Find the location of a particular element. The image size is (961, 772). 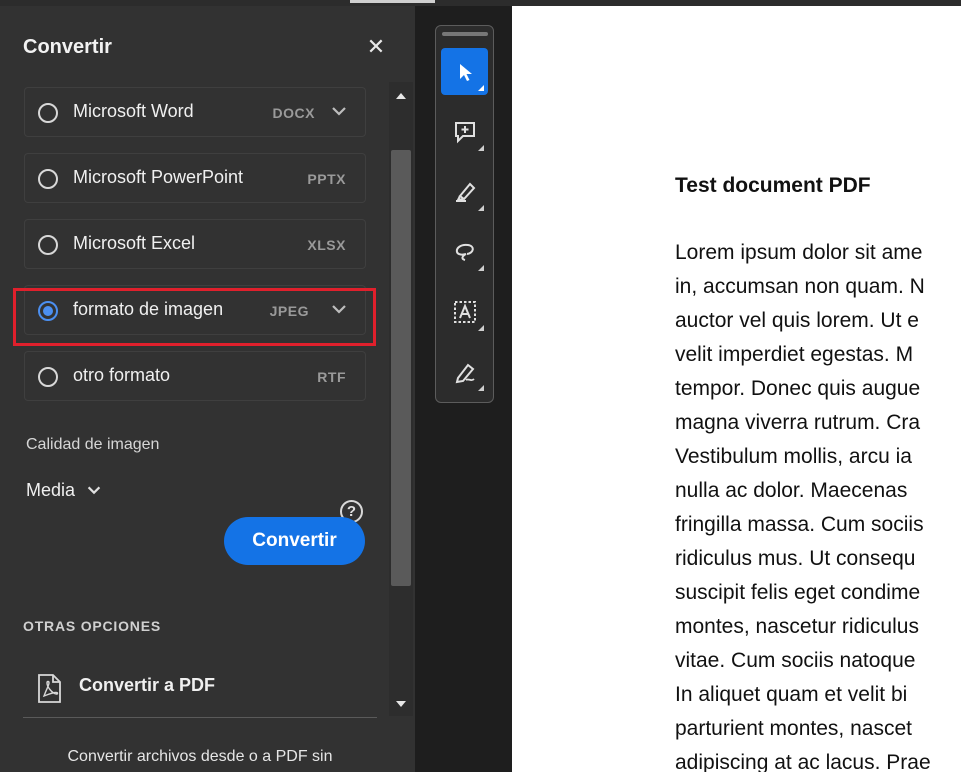

highlight-box is located at coordinates (194, 317).